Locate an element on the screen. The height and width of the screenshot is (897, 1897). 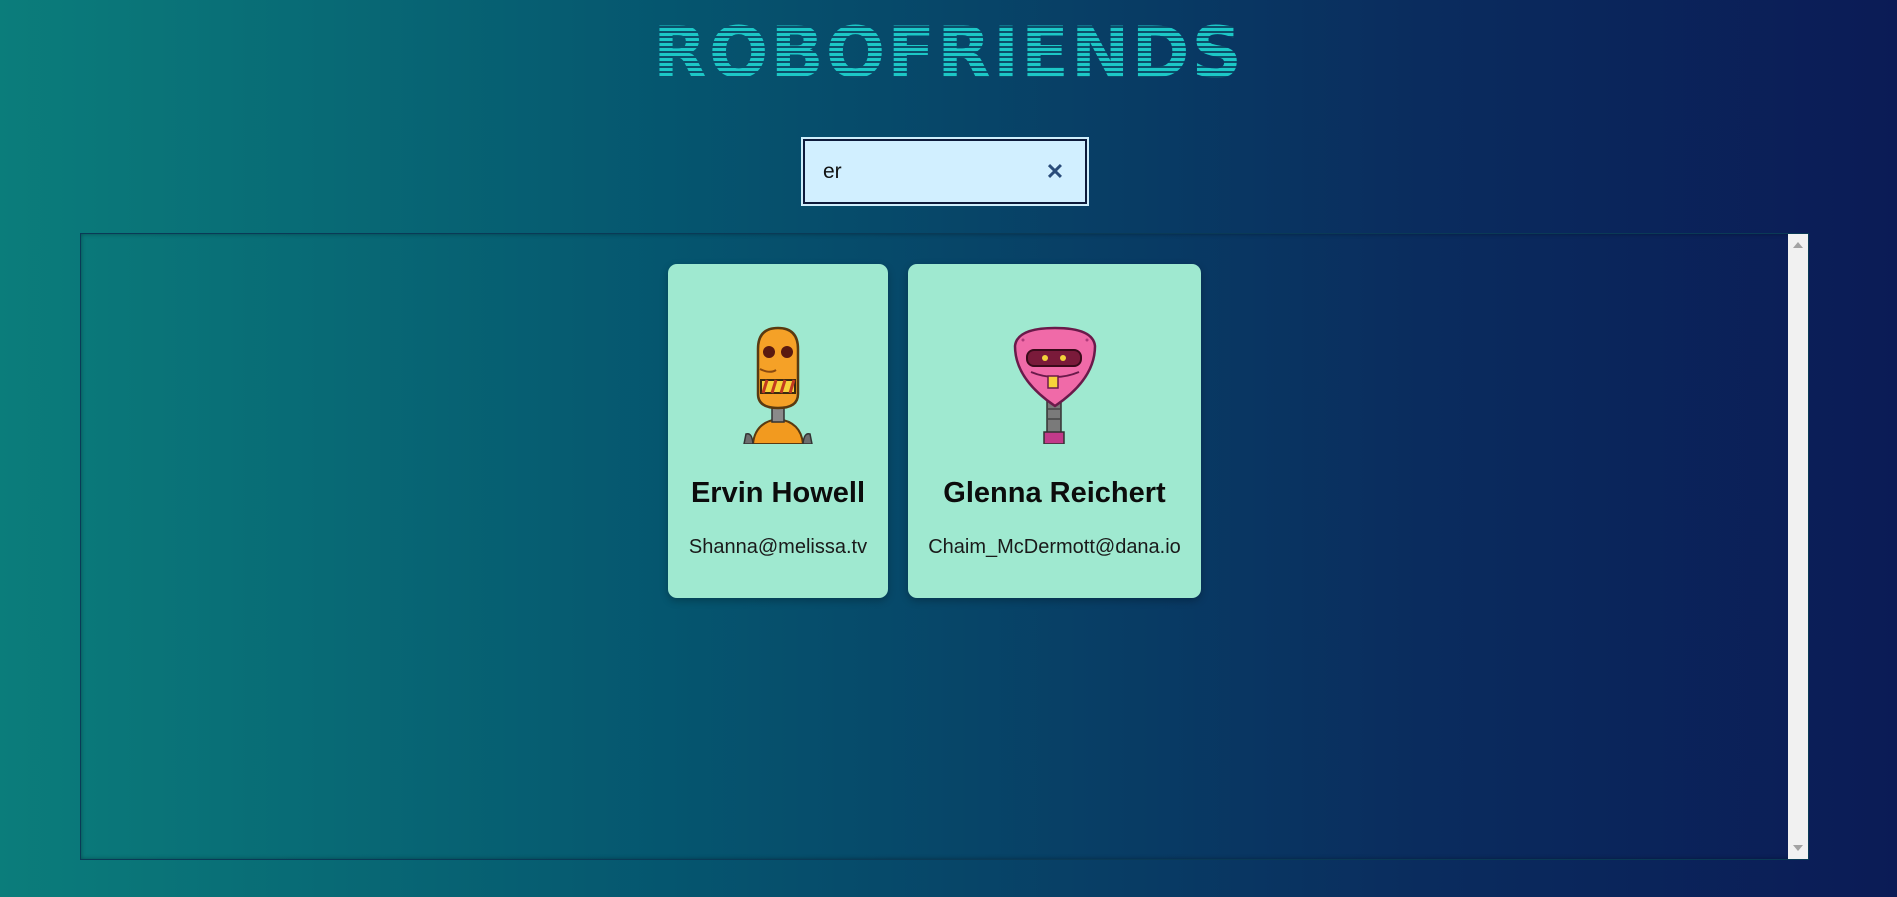
close-icon: ✕ is located at coordinates (1055, 172).